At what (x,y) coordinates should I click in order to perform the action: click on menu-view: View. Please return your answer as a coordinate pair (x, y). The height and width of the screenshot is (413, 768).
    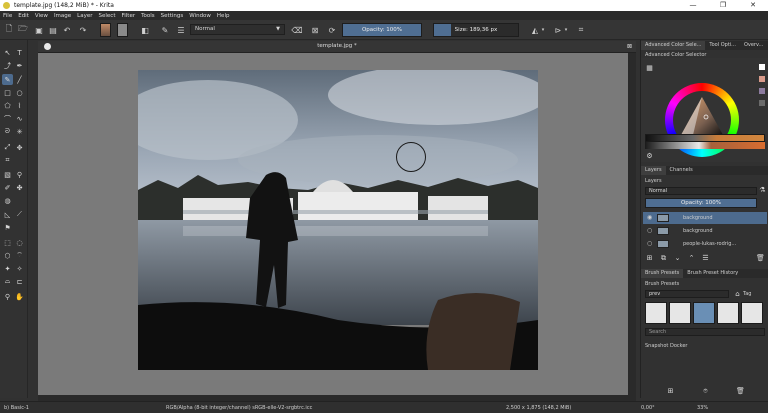
    Looking at the image, I should click on (41, 16).